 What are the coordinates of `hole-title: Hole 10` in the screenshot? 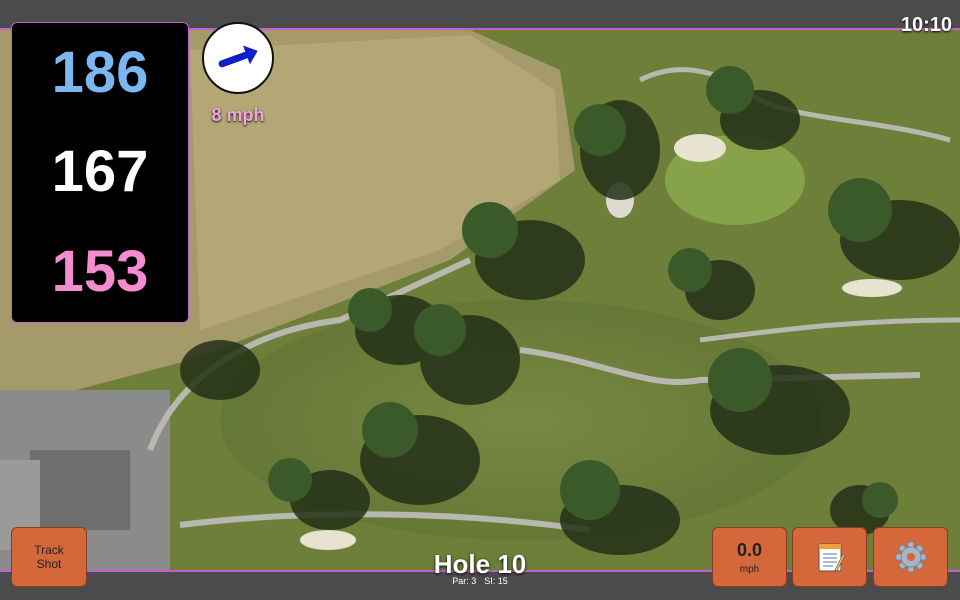 It's located at (480, 564).